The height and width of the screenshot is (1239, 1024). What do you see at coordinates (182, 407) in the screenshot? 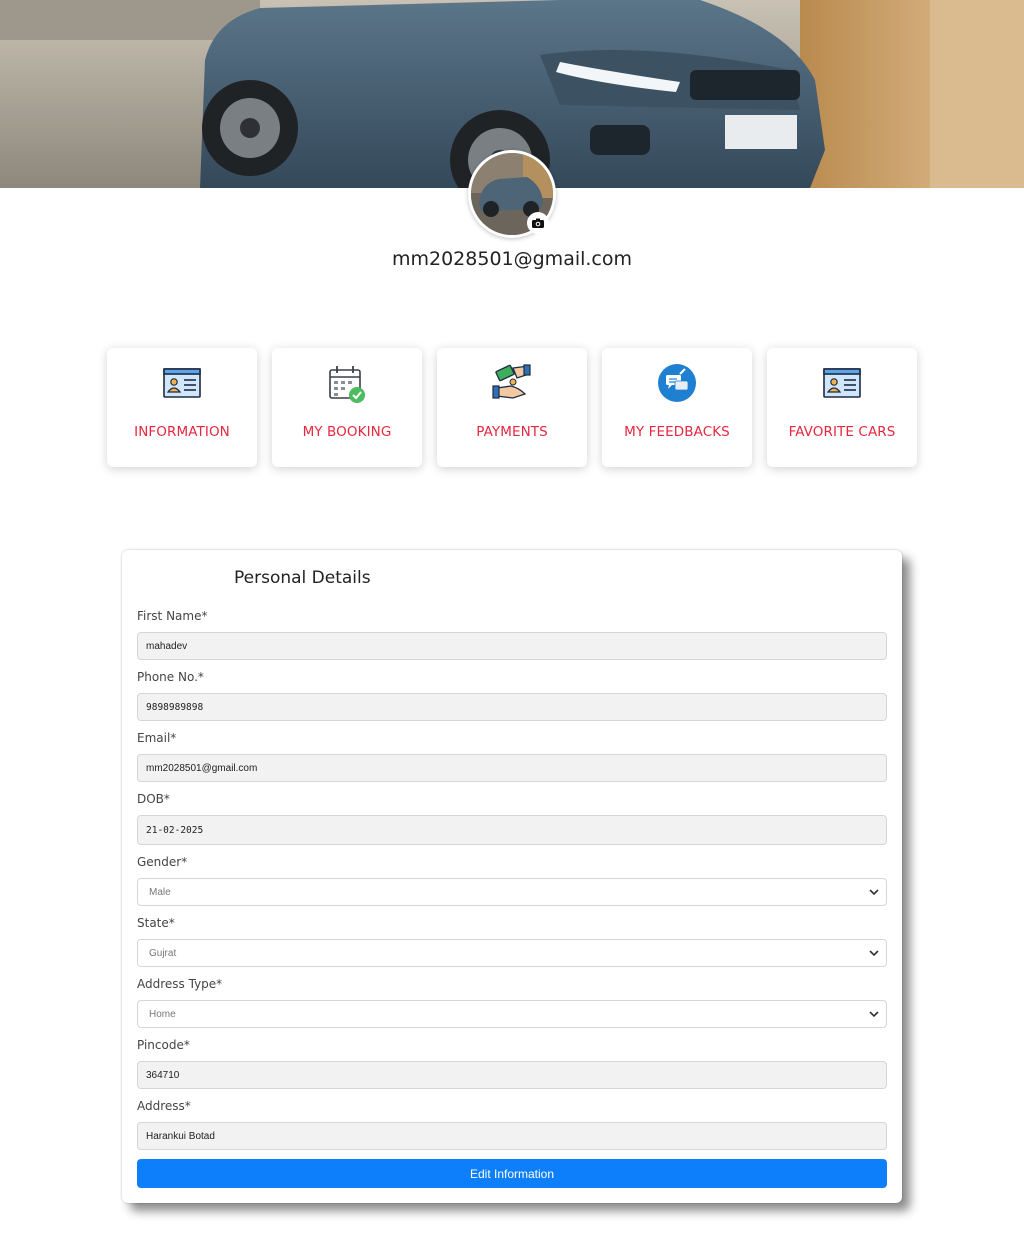
I see `menu-card-information: INFORMATION` at bounding box center [182, 407].